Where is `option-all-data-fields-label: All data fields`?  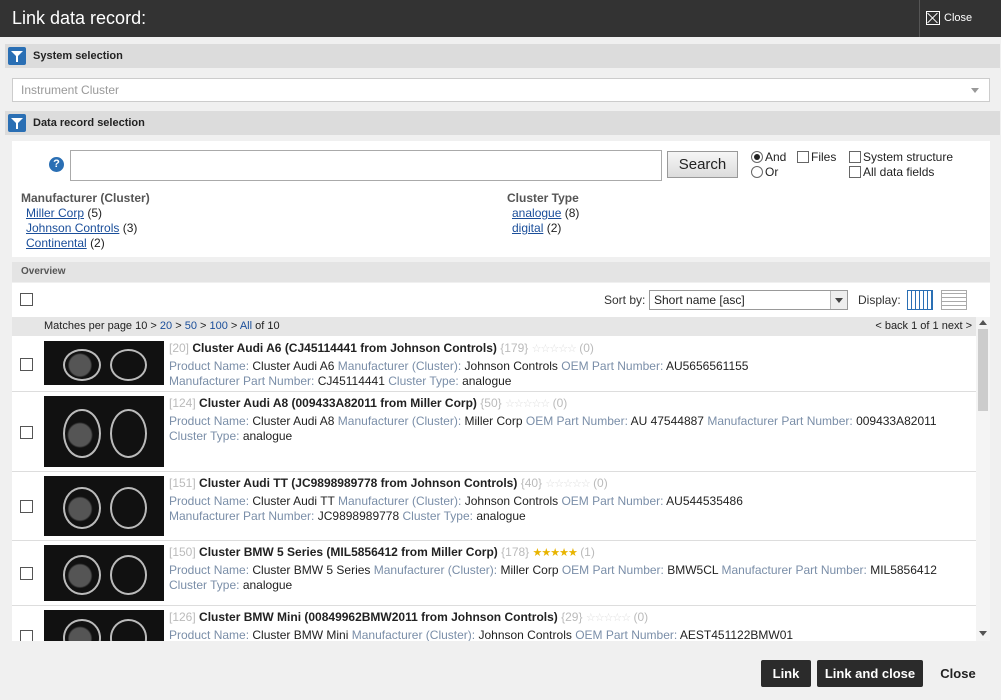 option-all-data-fields-label: All data fields is located at coordinates (899, 172).